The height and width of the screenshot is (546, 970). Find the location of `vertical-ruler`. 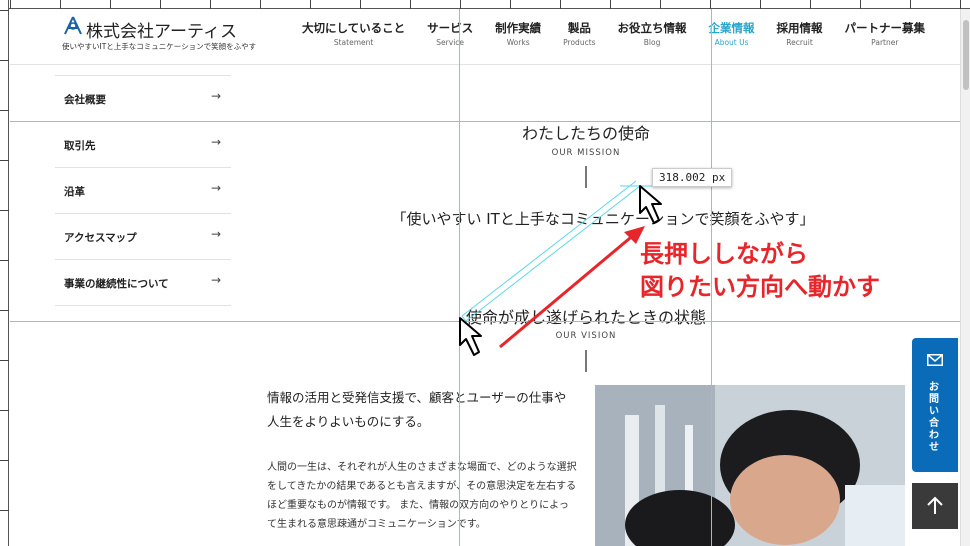

vertical-ruler is located at coordinates (4, 273).